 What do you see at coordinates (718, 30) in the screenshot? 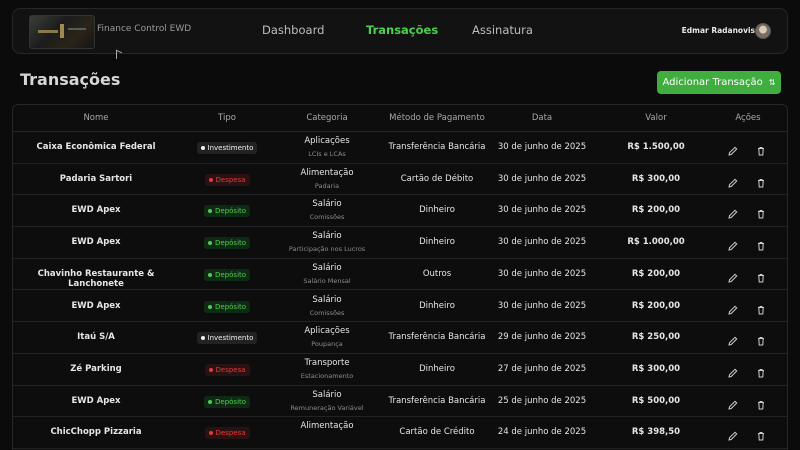
I see `user-name: Edmar Radanovis` at bounding box center [718, 30].